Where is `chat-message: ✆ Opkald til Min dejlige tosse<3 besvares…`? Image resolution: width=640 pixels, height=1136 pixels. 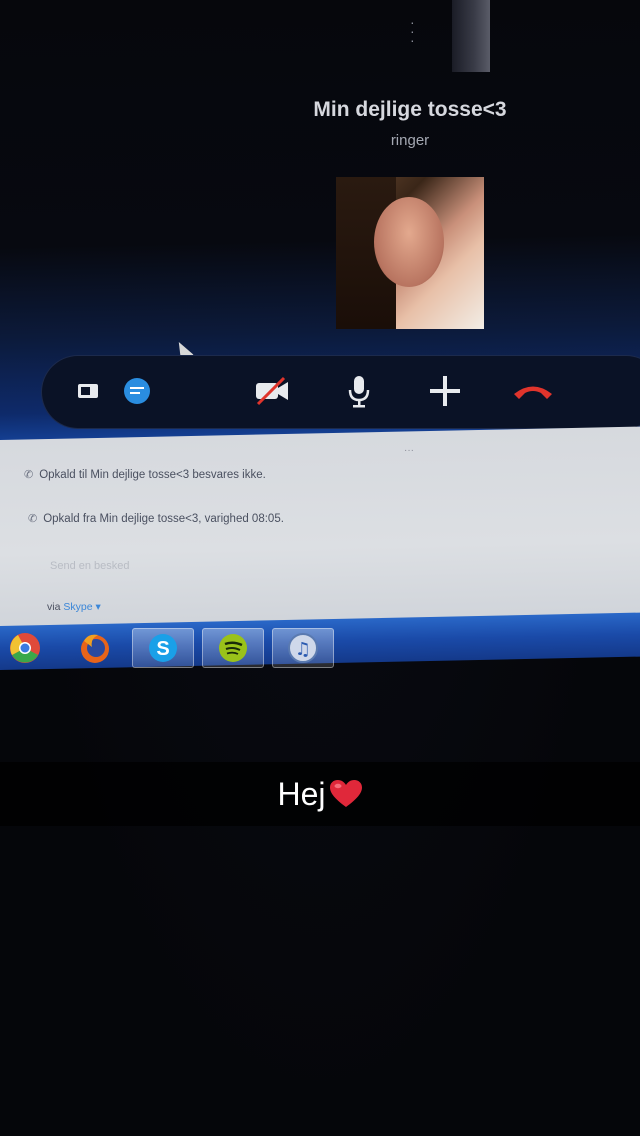
chat-message: ✆ Opkald til Min dejlige tosse<3 besvares… is located at coordinates (145, 475).